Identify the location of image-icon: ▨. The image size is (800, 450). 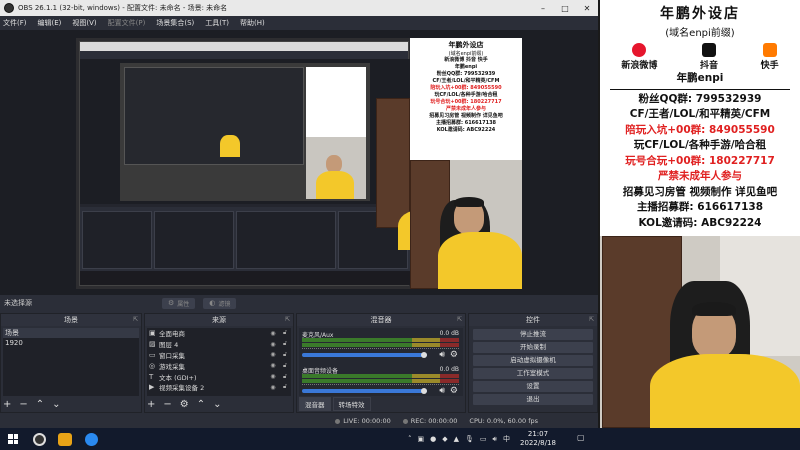
(152, 344).